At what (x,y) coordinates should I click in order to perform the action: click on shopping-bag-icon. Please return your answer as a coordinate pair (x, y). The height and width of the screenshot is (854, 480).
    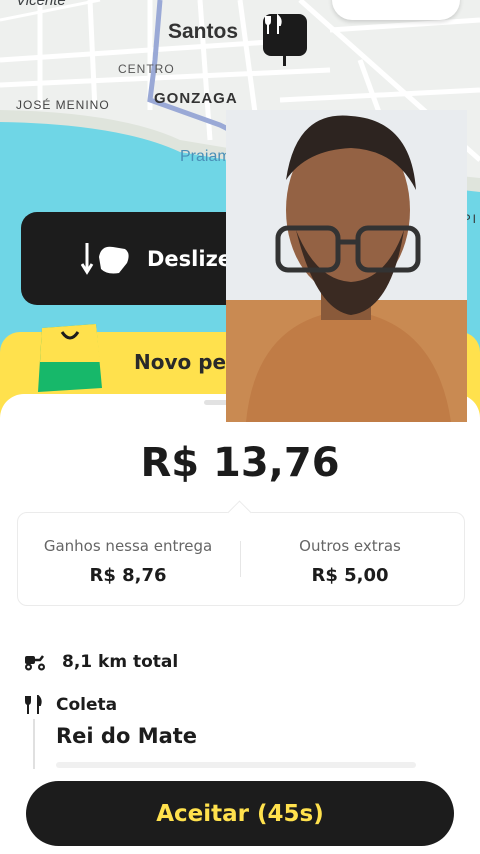
    Looking at the image, I should click on (70, 358).